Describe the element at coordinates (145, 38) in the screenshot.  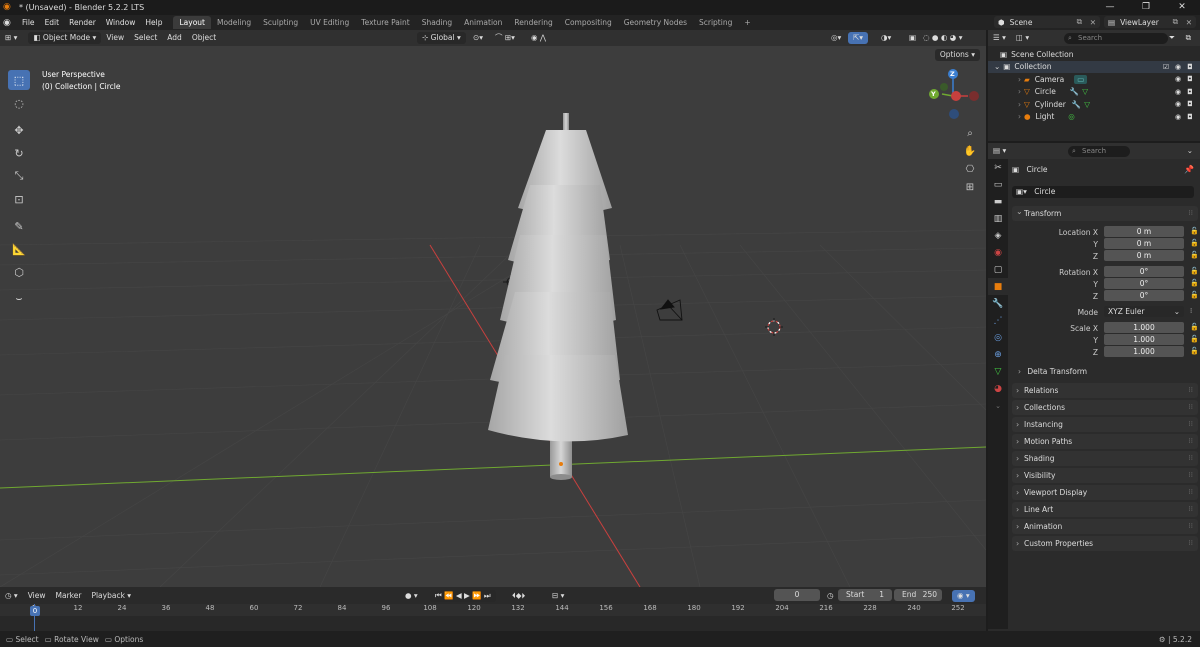
I see `menu-select: Select` at that location.